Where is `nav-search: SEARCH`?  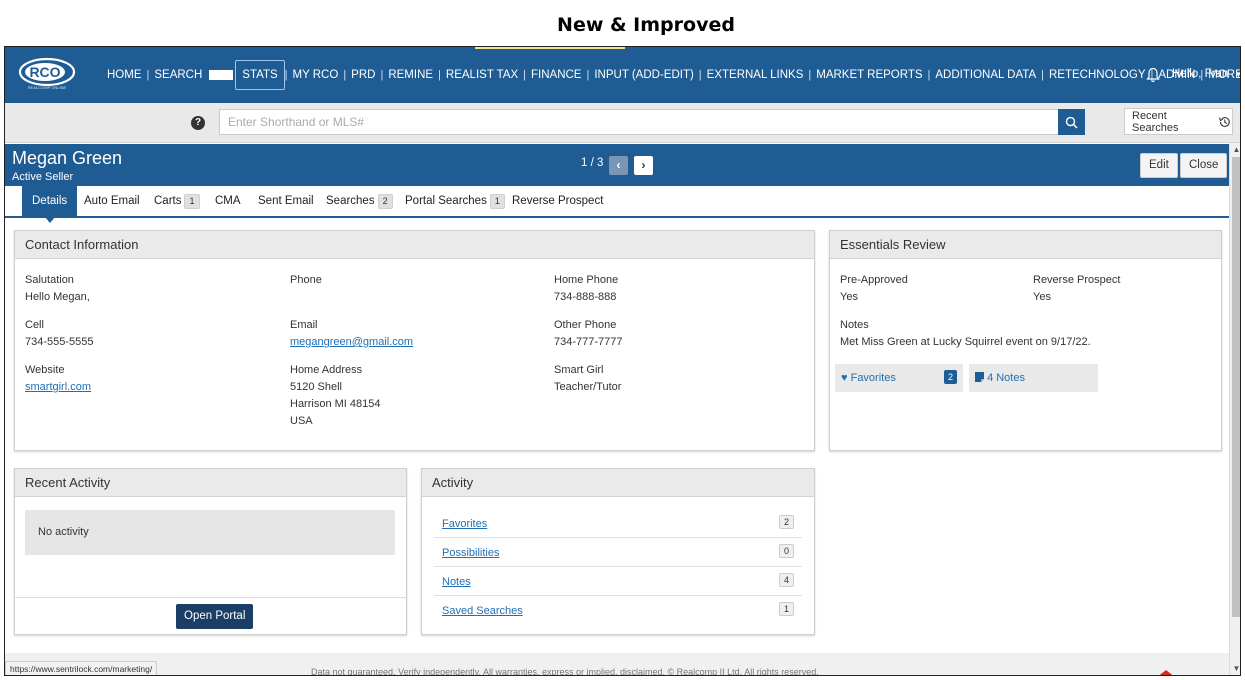
nav-search: SEARCH is located at coordinates (178, 75).